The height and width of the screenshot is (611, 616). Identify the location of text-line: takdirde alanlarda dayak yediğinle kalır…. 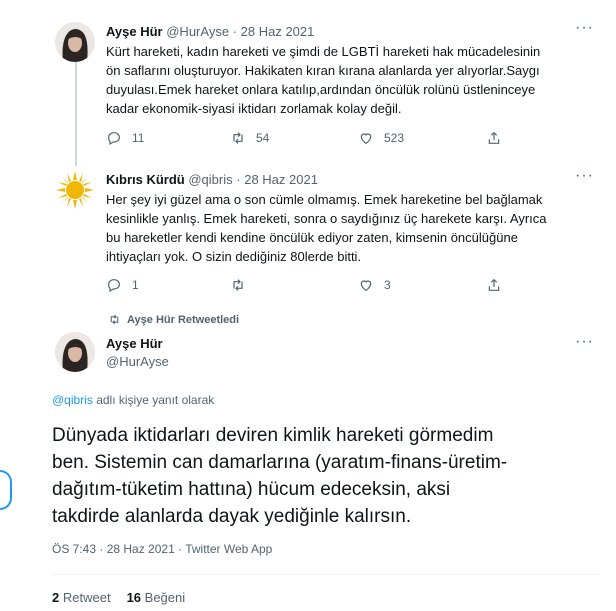
(232, 516).